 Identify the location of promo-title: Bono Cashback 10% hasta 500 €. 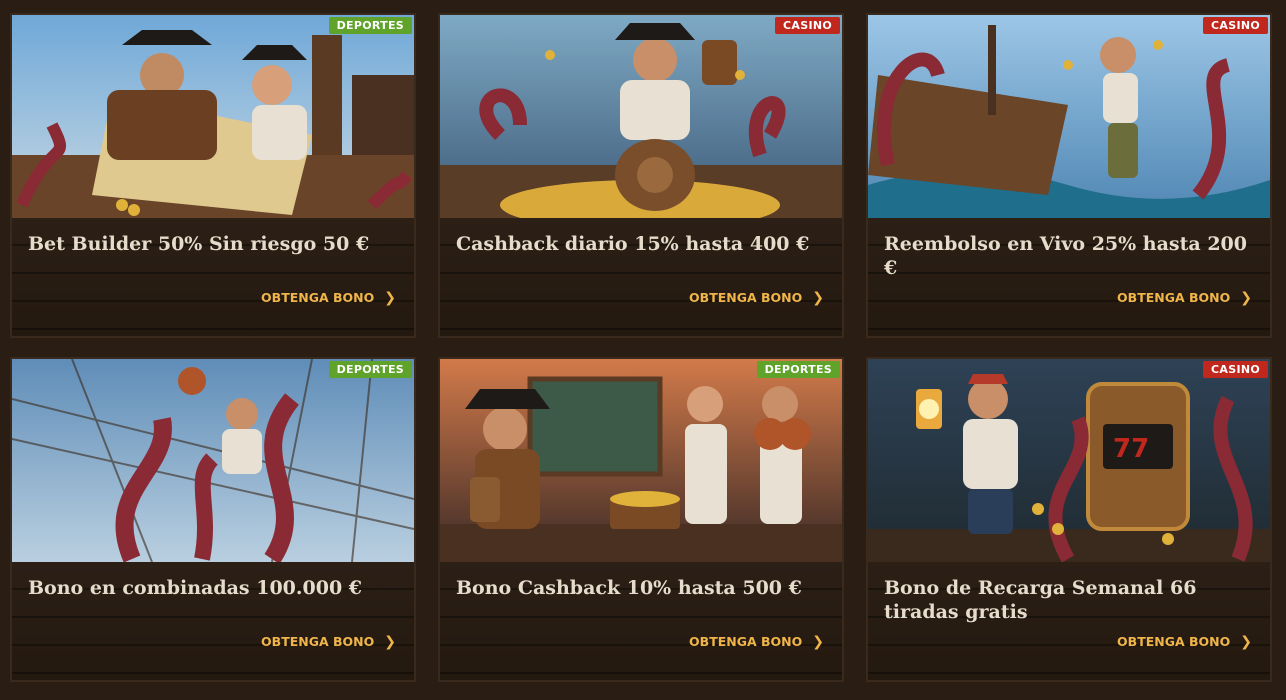
(629, 588).